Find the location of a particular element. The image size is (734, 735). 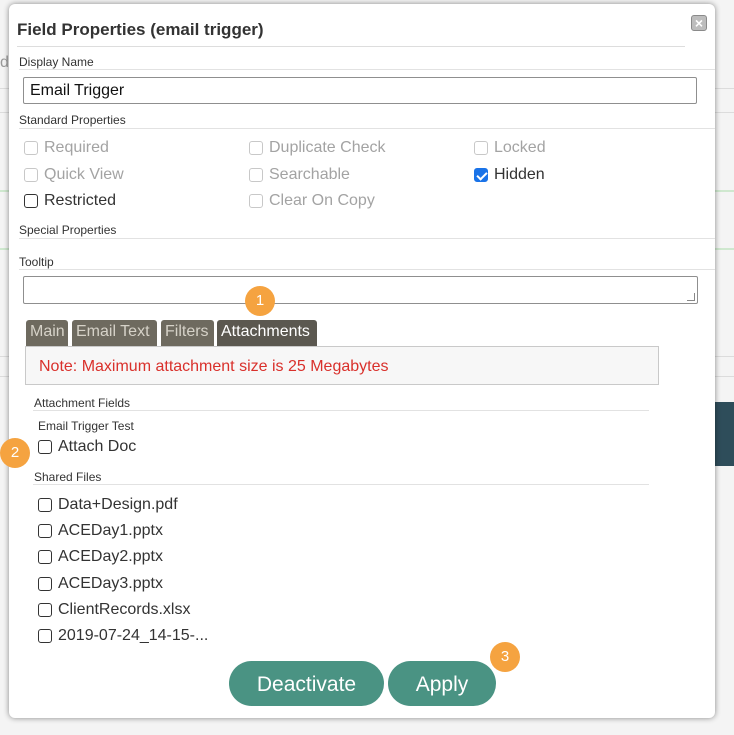

locked-checkbox-row: Locked is located at coordinates (510, 148).